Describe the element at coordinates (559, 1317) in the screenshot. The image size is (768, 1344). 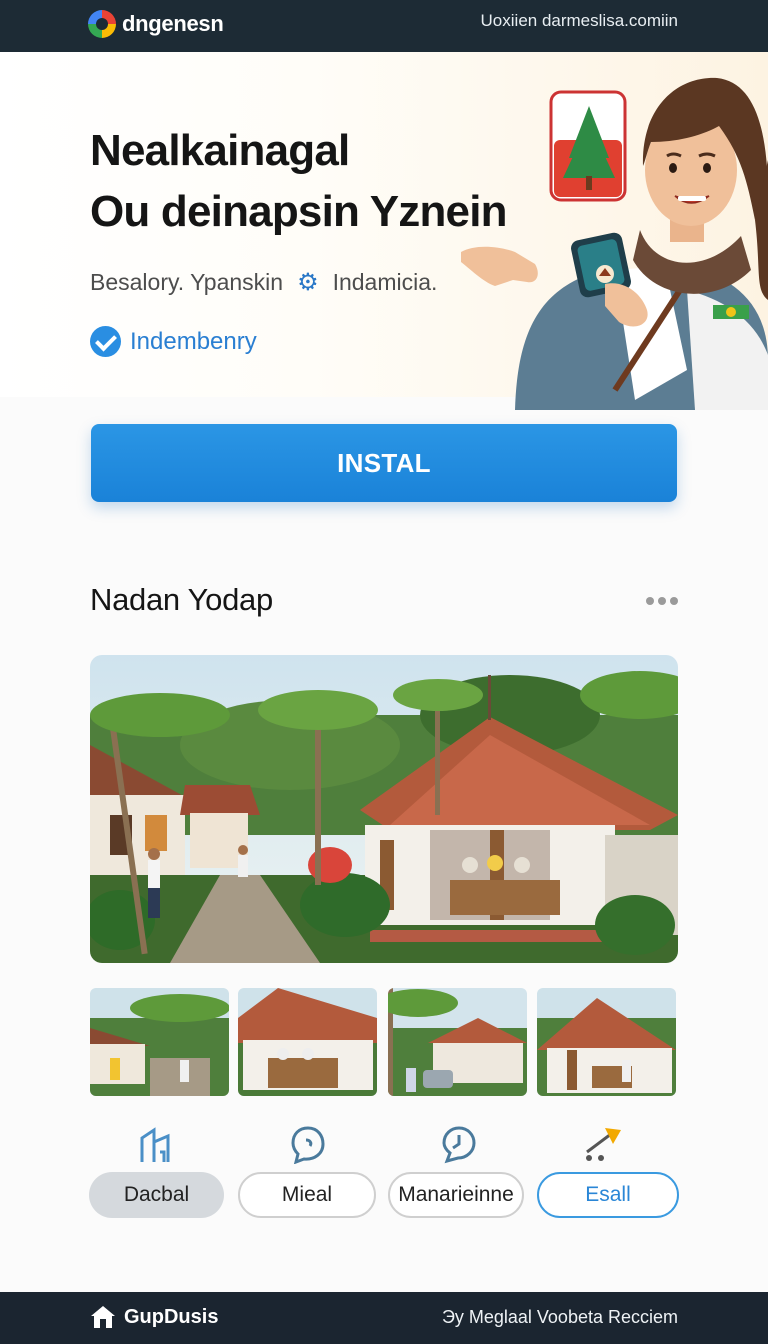
I see `footer-credit: Эy Meglaal Voobeta Recciem` at that location.